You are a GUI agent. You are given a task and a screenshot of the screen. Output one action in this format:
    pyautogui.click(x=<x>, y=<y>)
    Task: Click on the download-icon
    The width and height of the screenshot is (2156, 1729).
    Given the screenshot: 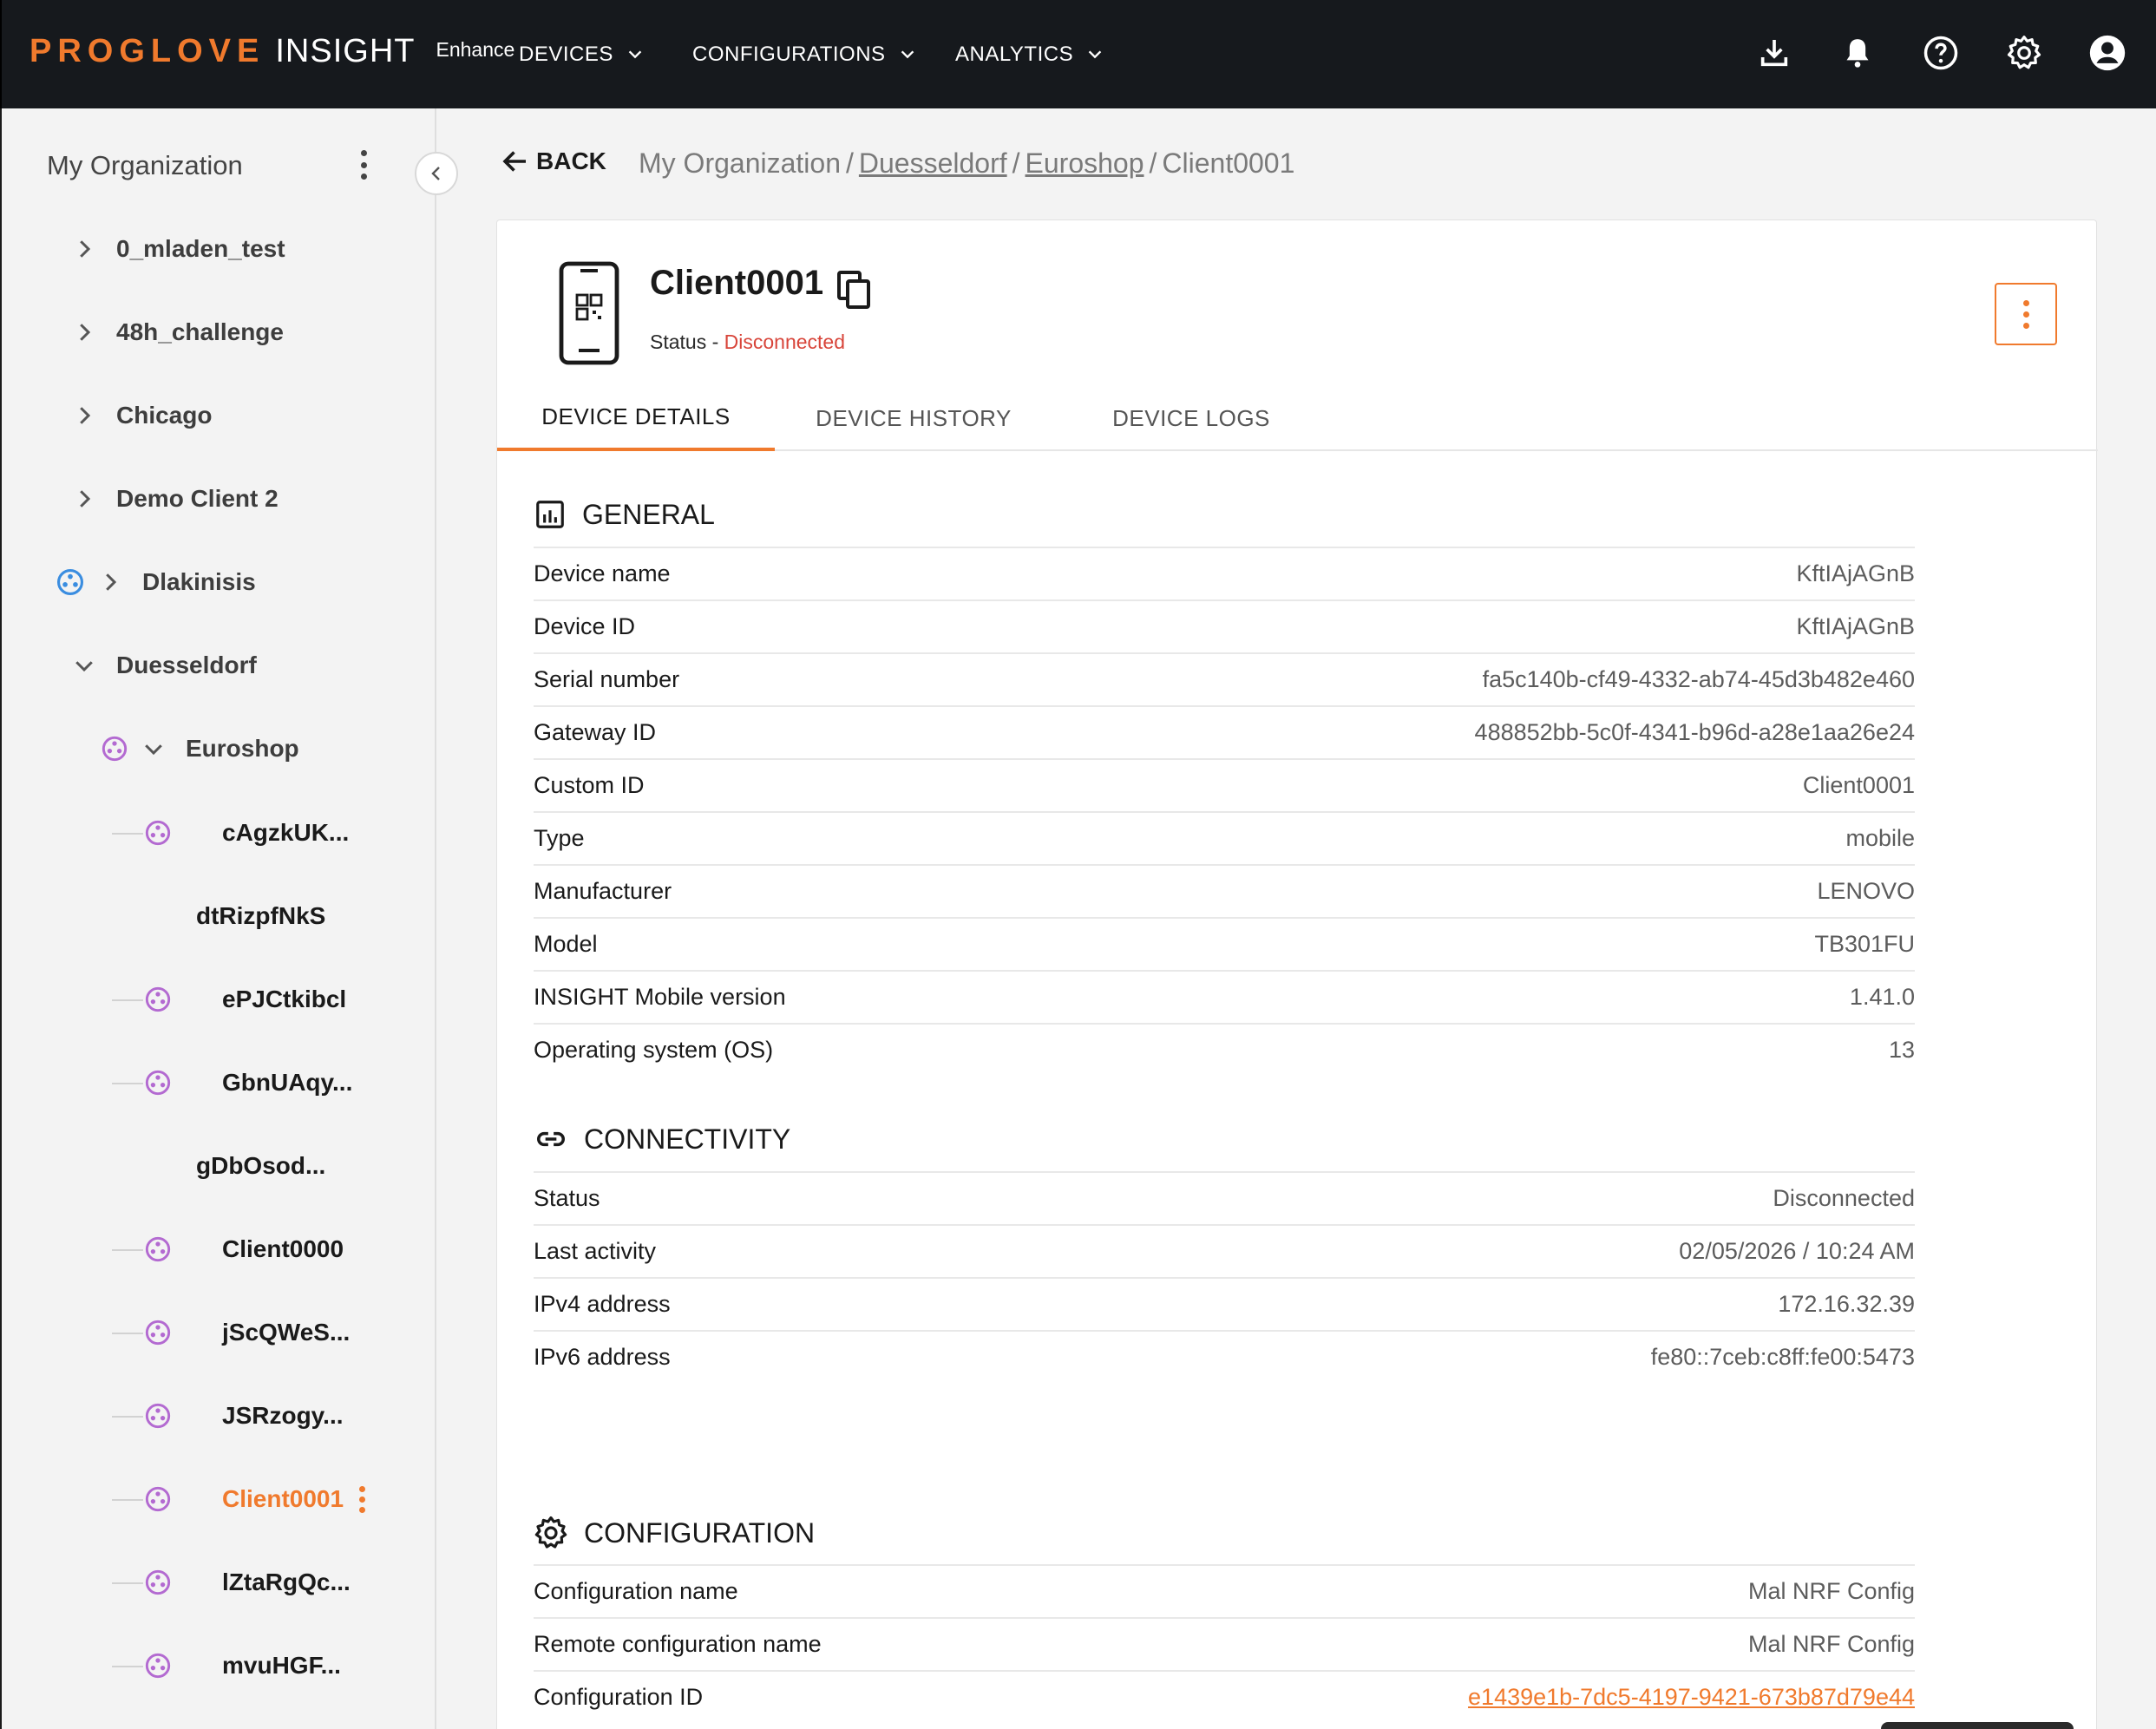 What is the action you would take?
    pyautogui.click(x=1774, y=53)
    